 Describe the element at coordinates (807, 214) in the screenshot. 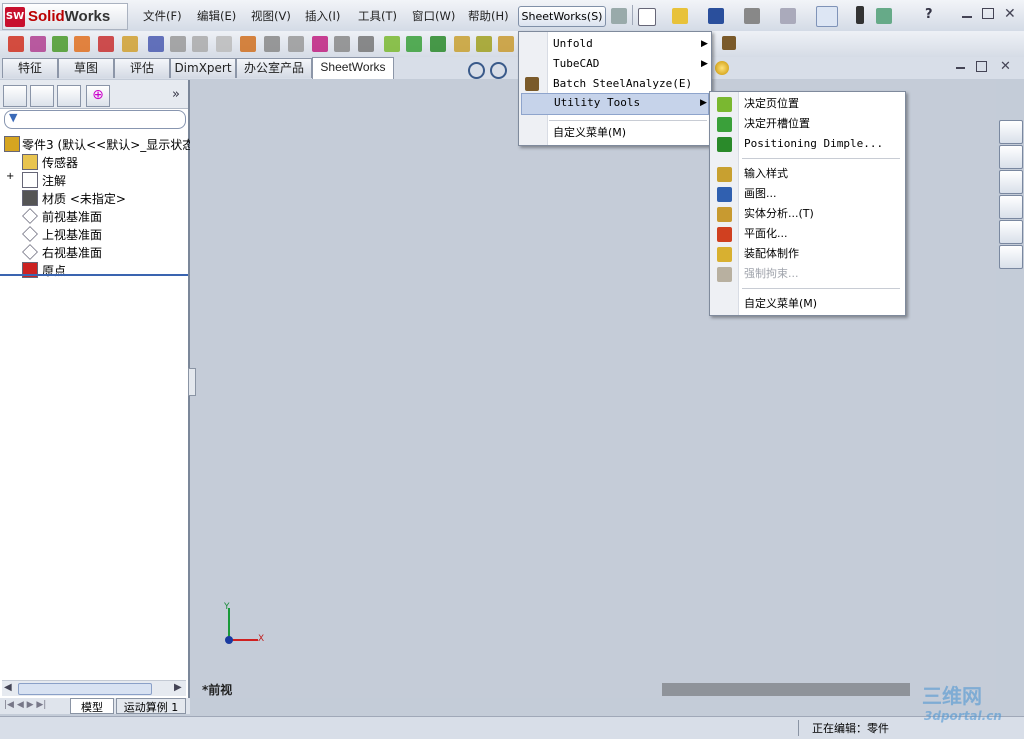

I see `menu-item-solid-analysis: 实体分析...(T)` at that location.